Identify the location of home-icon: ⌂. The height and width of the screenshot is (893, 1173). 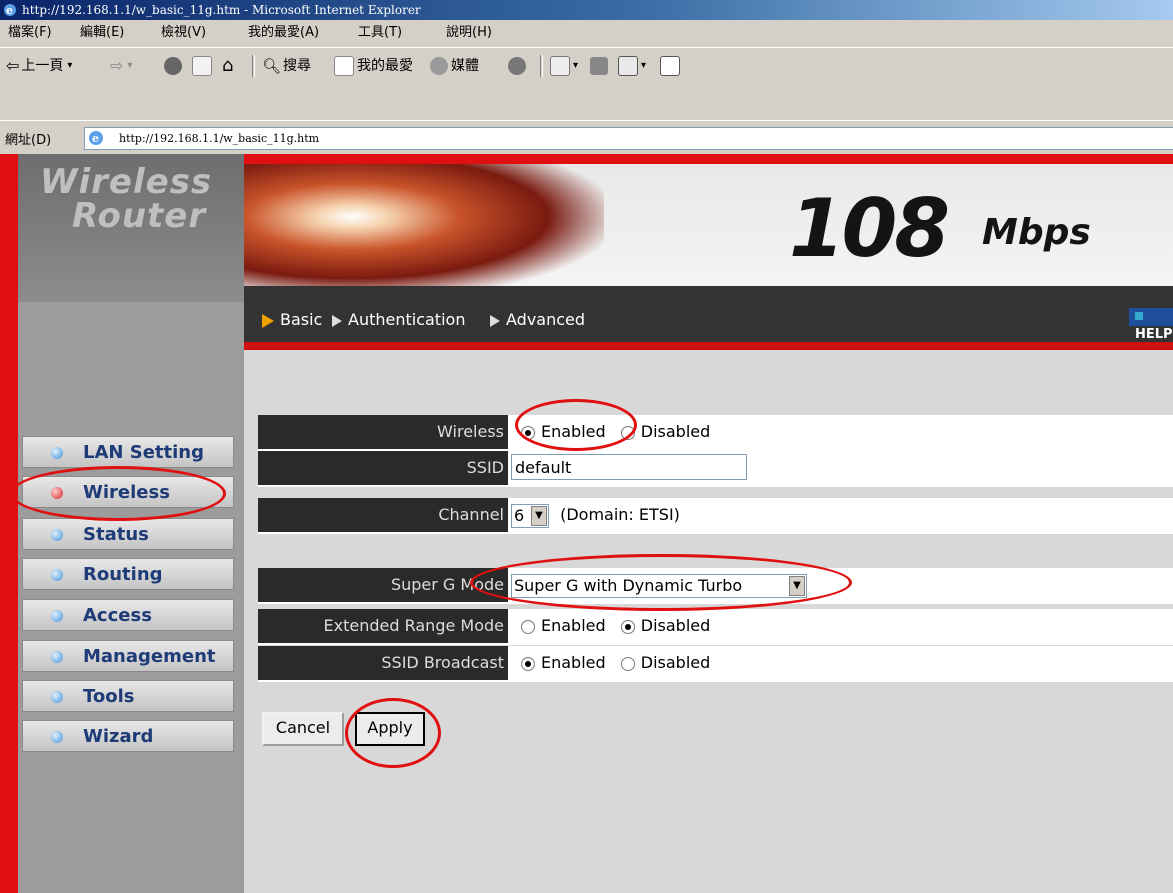
(228, 65).